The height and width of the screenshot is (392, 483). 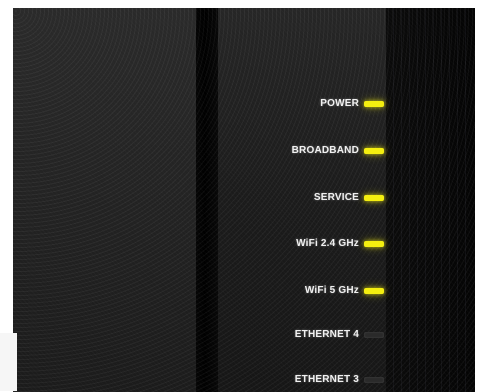 What do you see at coordinates (244, 380) in the screenshot?
I see `ethernet-3-indicator: ETHERNET 3` at bounding box center [244, 380].